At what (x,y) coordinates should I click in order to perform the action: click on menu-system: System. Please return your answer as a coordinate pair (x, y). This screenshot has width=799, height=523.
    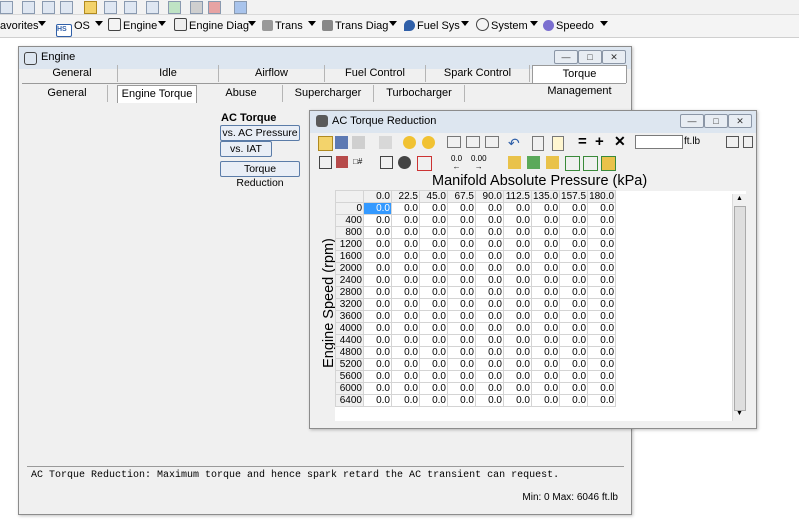
    Looking at the image, I should click on (502, 26).